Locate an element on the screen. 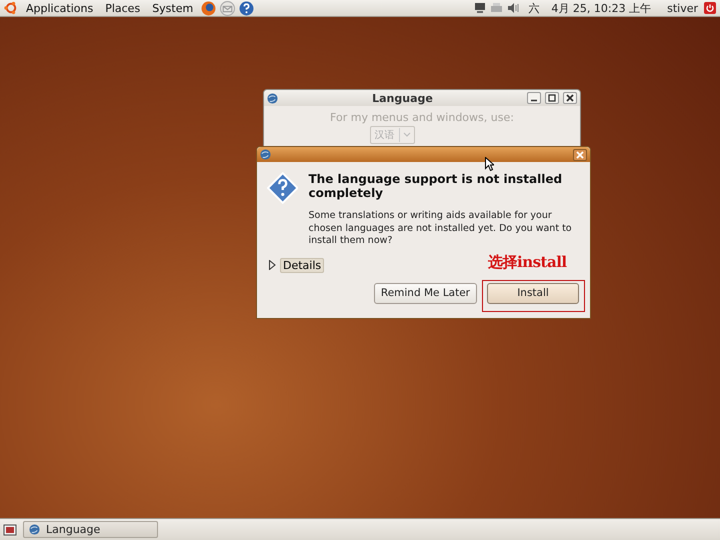 This screenshot has width=720, height=540. prompt-label: For my menus and windows, use: is located at coordinates (422, 117).